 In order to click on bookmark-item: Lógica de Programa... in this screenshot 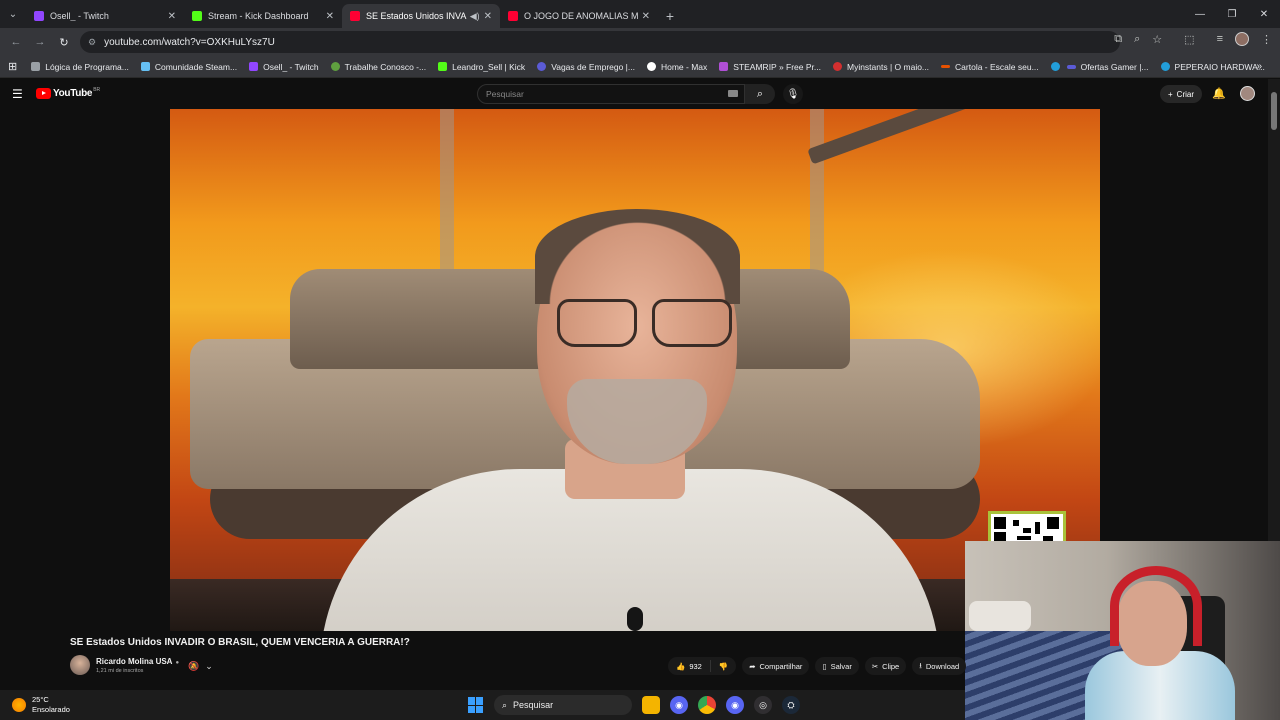, I will do `click(80, 67)`.